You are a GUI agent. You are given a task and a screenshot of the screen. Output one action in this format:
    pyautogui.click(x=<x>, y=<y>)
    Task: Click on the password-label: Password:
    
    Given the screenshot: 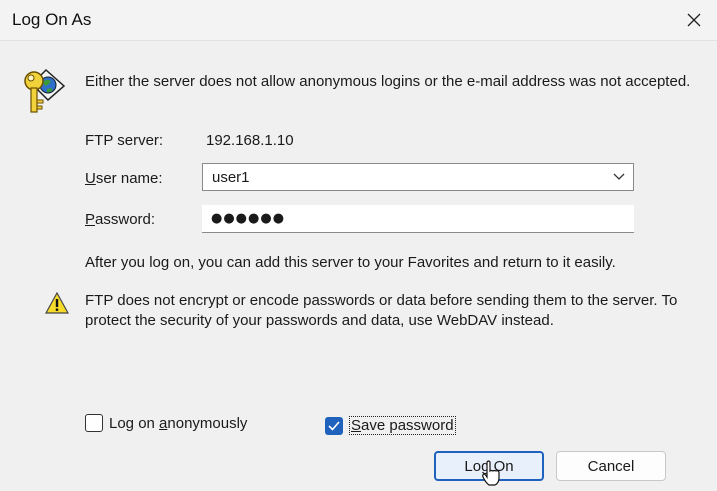 What is the action you would take?
    pyautogui.click(x=120, y=219)
    